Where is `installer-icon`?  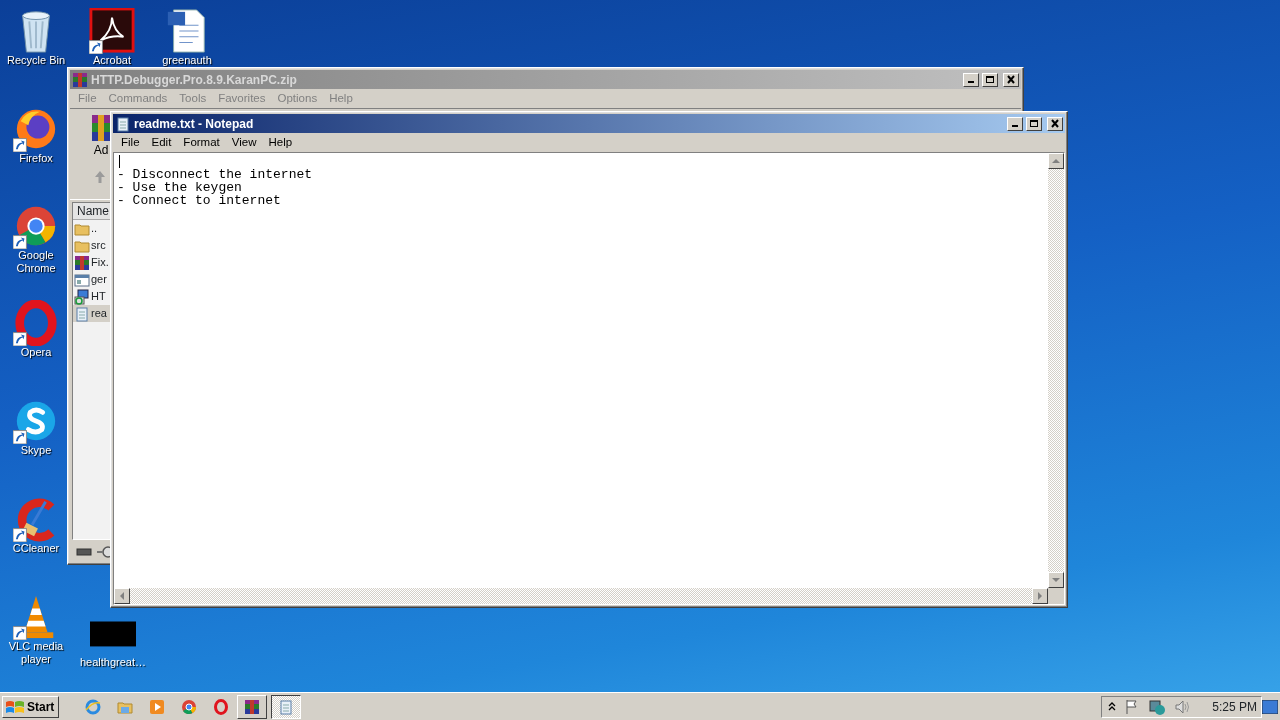 installer-icon is located at coordinates (82, 296).